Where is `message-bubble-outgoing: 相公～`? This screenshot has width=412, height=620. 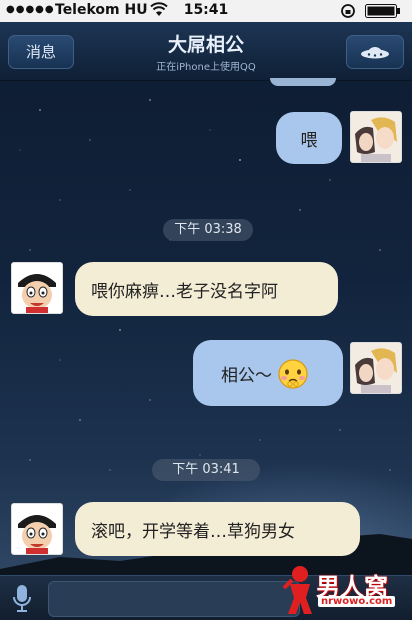
message-bubble-outgoing: 相公～ is located at coordinates (268, 373).